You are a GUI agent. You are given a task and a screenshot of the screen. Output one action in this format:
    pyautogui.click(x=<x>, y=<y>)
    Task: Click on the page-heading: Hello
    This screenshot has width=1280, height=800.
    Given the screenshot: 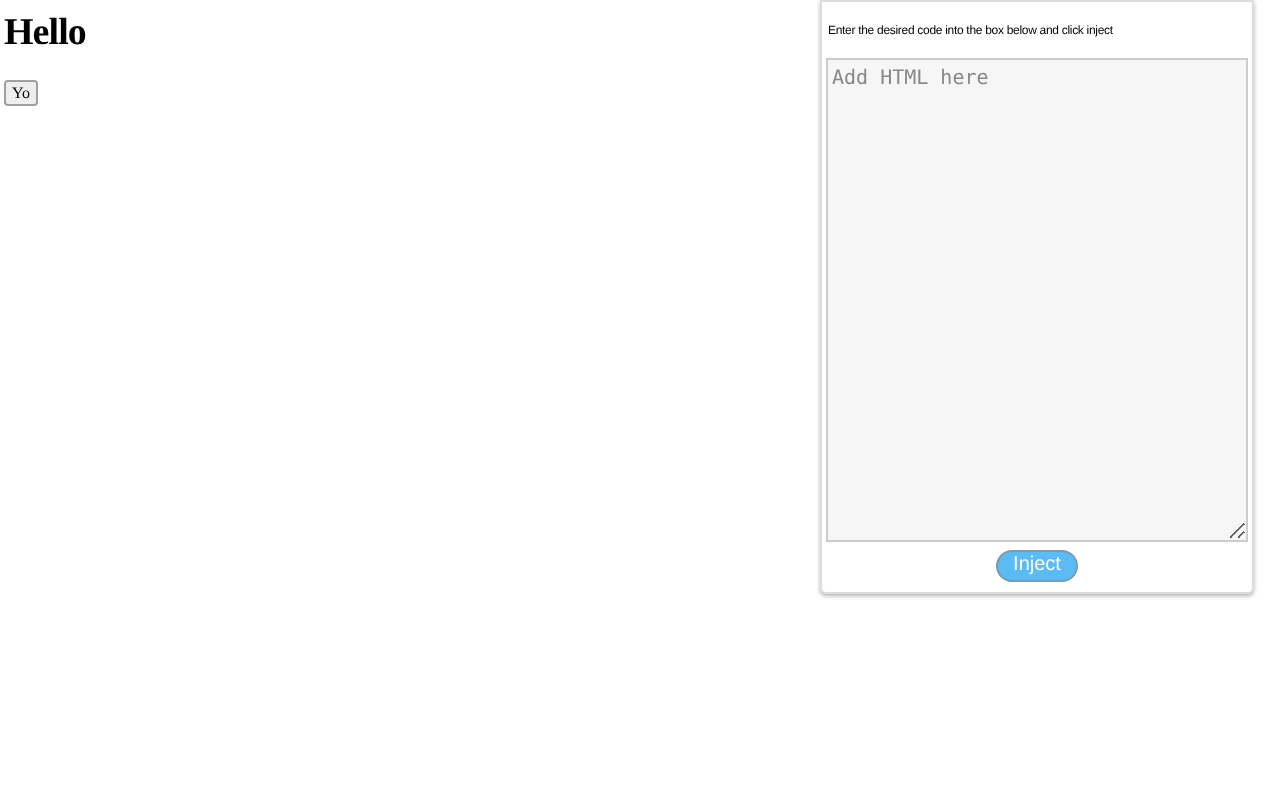 What is the action you would take?
    pyautogui.click(x=45, y=33)
    